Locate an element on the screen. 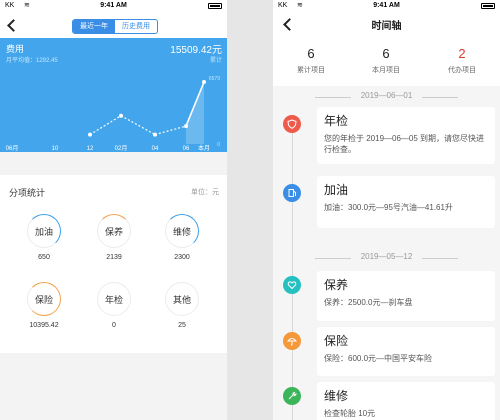  stat-value: 10395.42 is located at coordinates (44, 325).